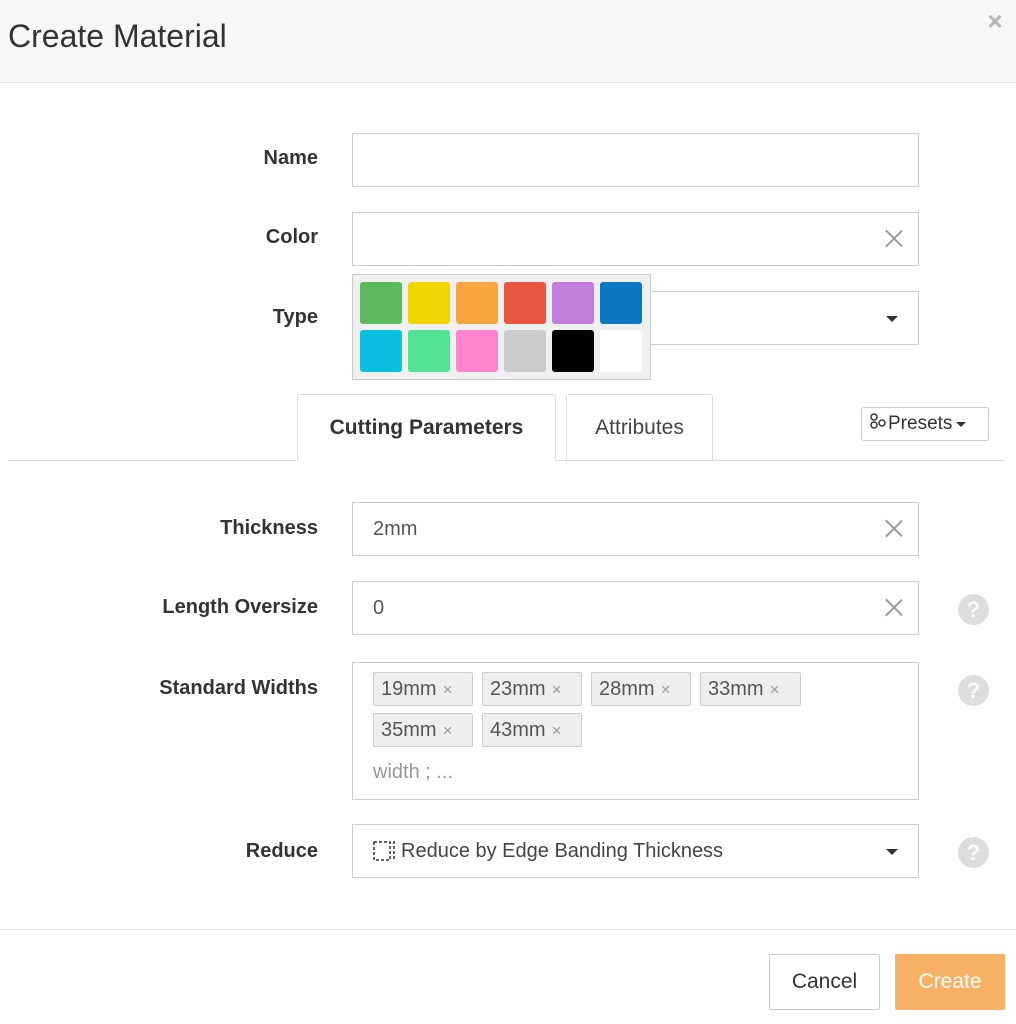 The image size is (1016, 1024). What do you see at coordinates (995, 21) in the screenshot?
I see `close-icon: ×` at bounding box center [995, 21].